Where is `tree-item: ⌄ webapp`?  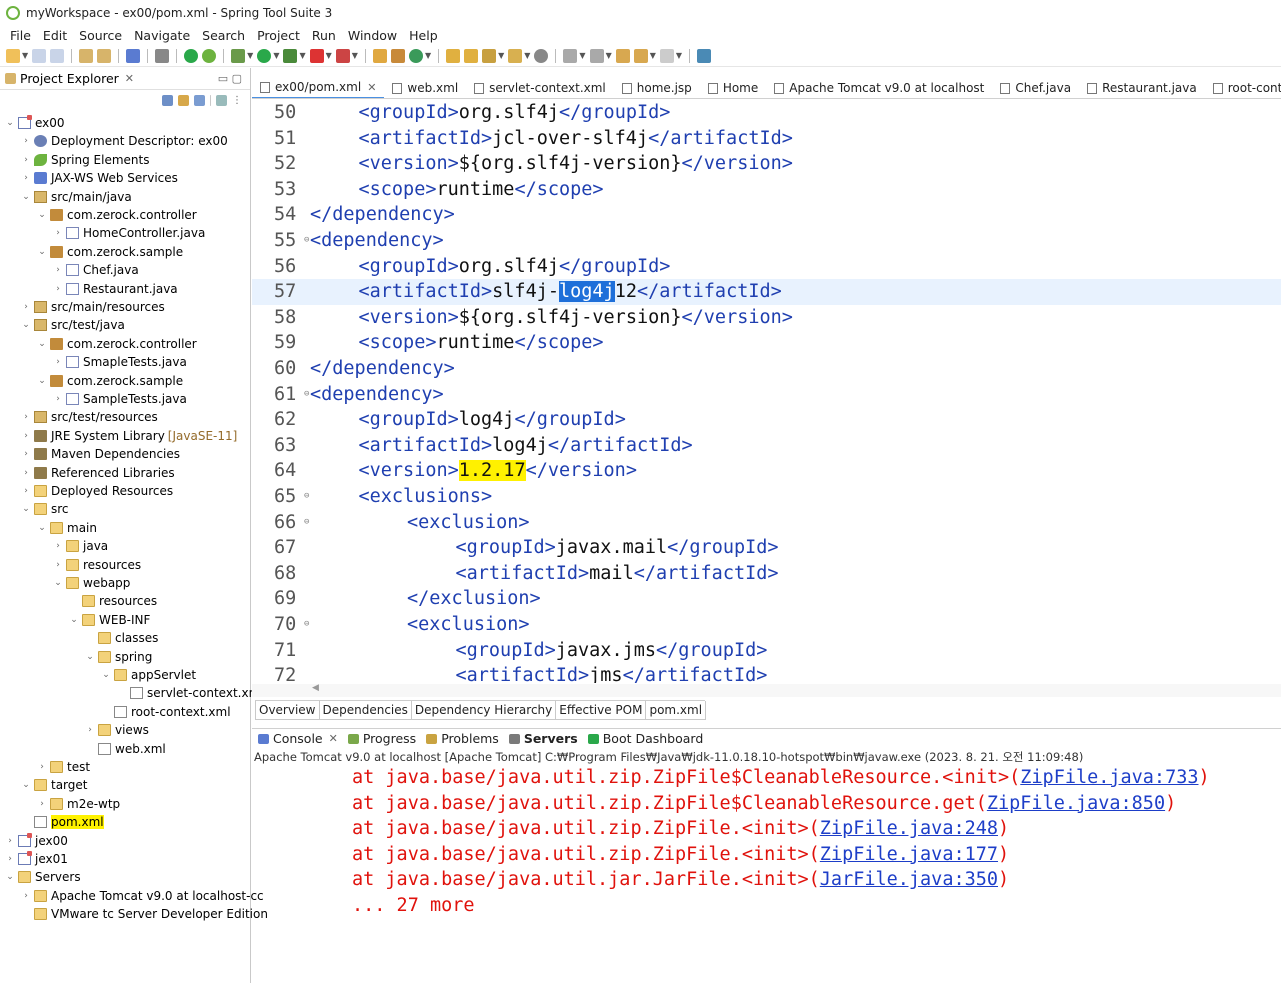 tree-item: ⌄ webapp is located at coordinates (91, 583).